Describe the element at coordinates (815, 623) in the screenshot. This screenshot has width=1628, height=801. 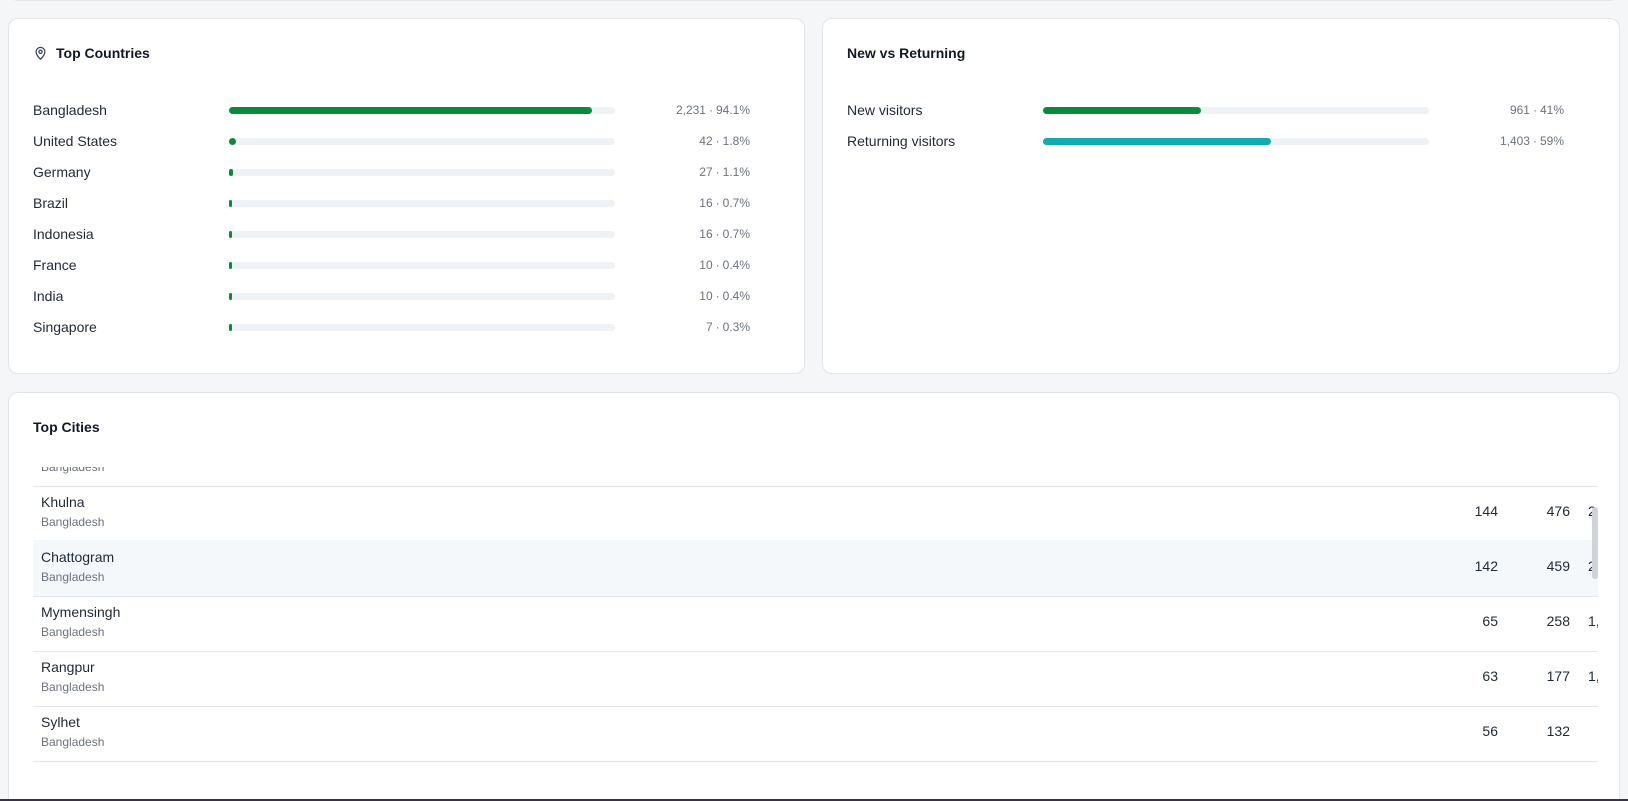
I see `city-row: MymensinghBangladesh652581,375` at that location.